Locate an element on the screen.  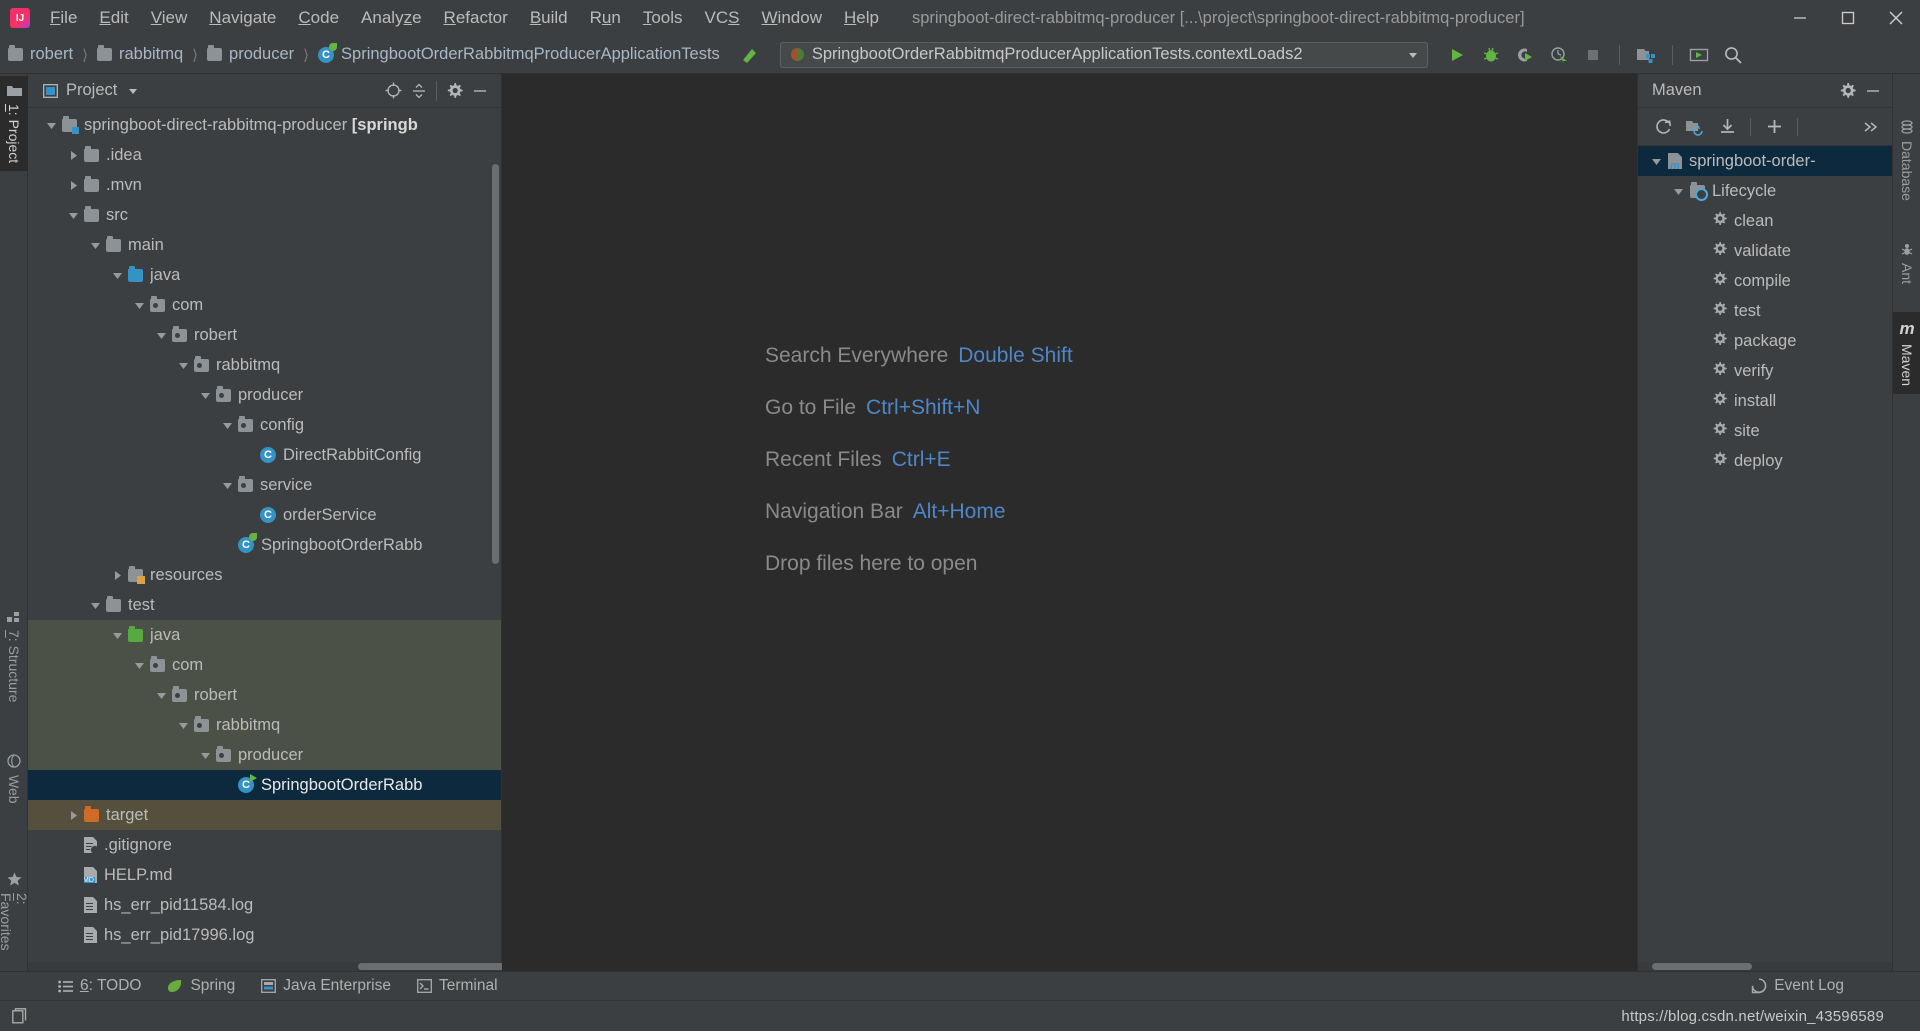
sidebar-item-web: Web is located at coordinates (14, 779).